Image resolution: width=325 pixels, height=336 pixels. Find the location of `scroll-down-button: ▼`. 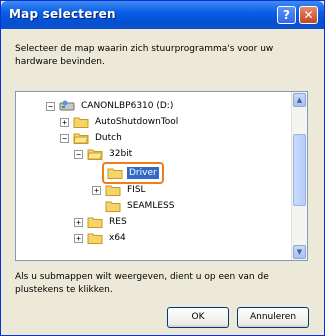

scroll-down-button: ▼ is located at coordinates (299, 252).